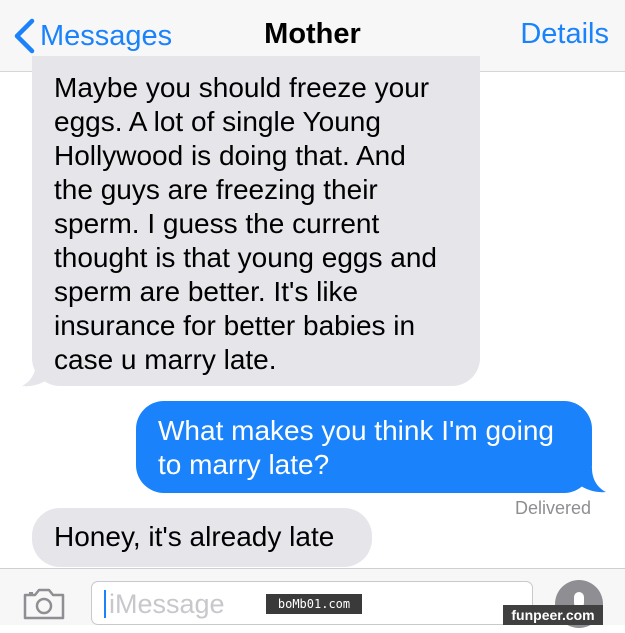  Describe the element at coordinates (553, 615) in the screenshot. I see `site-watermark: funpeer.com` at that location.